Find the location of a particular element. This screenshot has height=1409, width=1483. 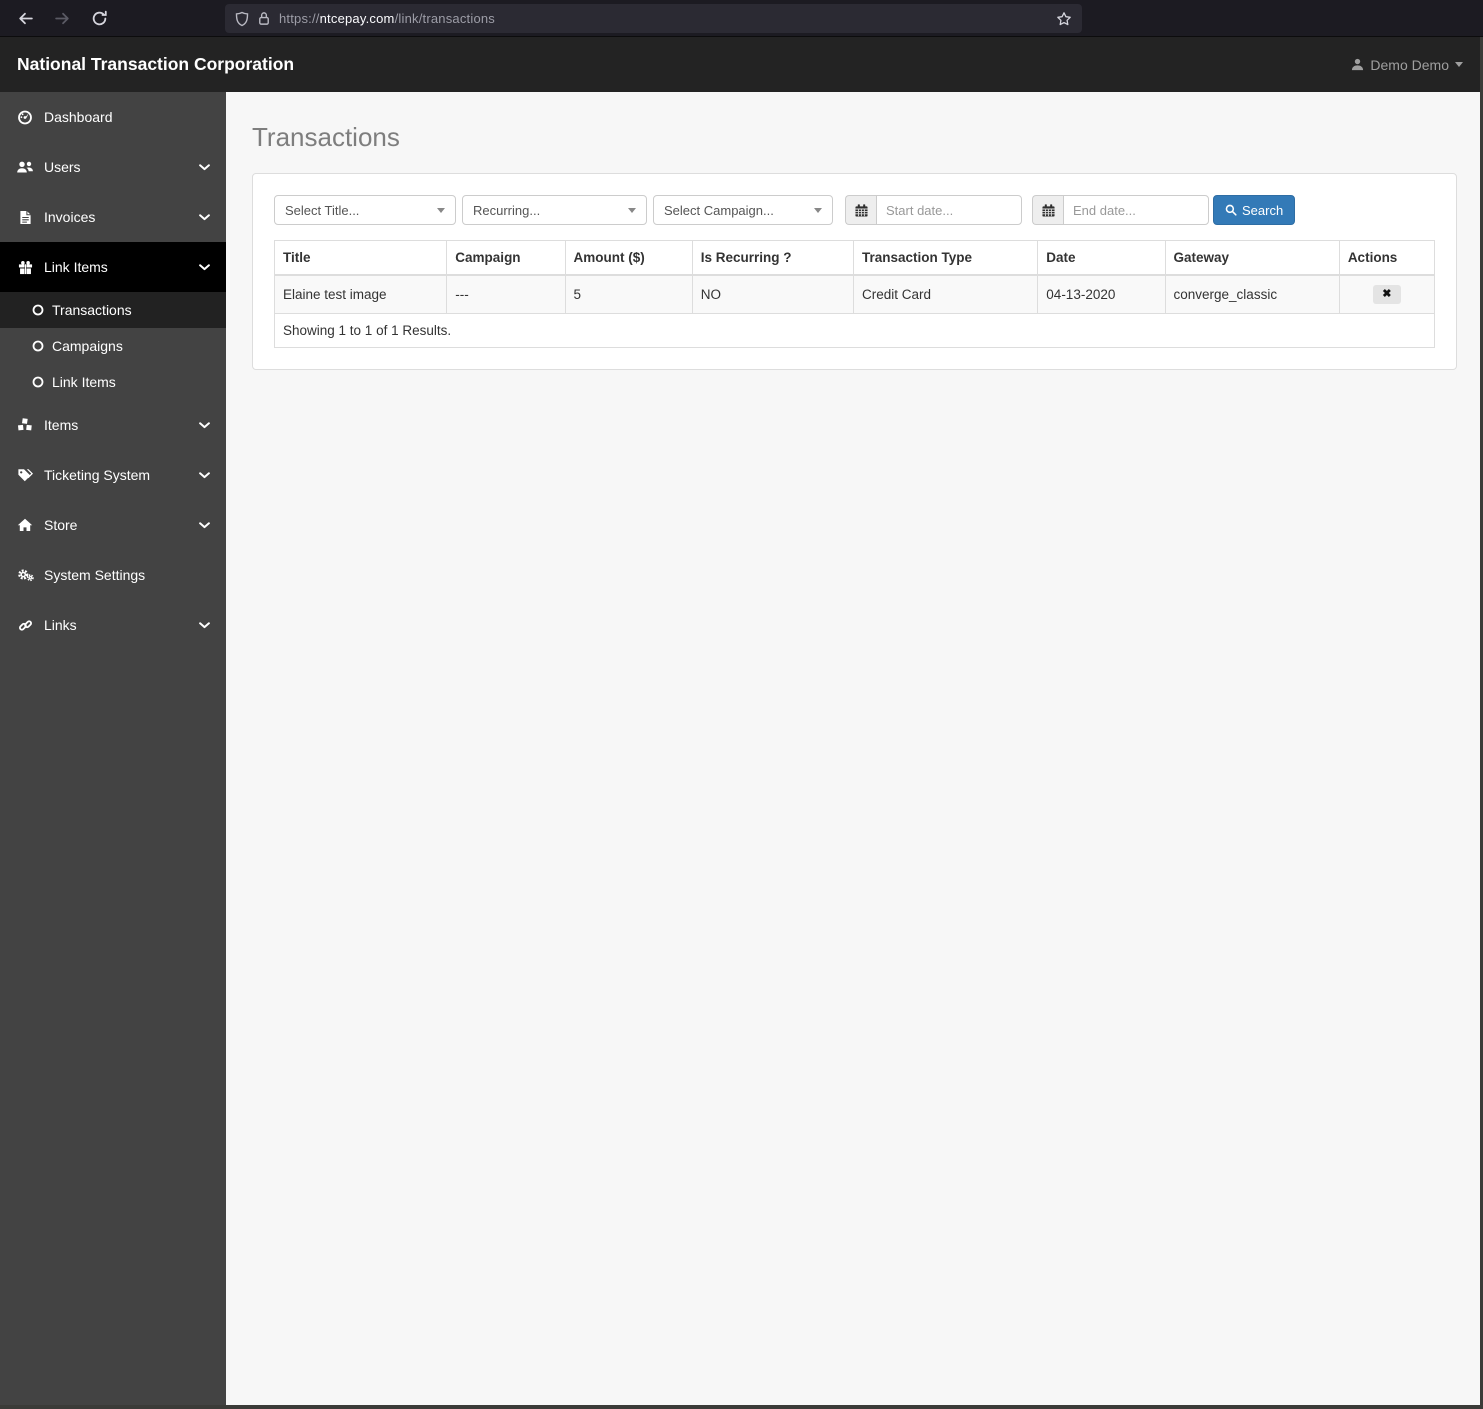

sidebar-item-label: Store is located at coordinates (61, 525).